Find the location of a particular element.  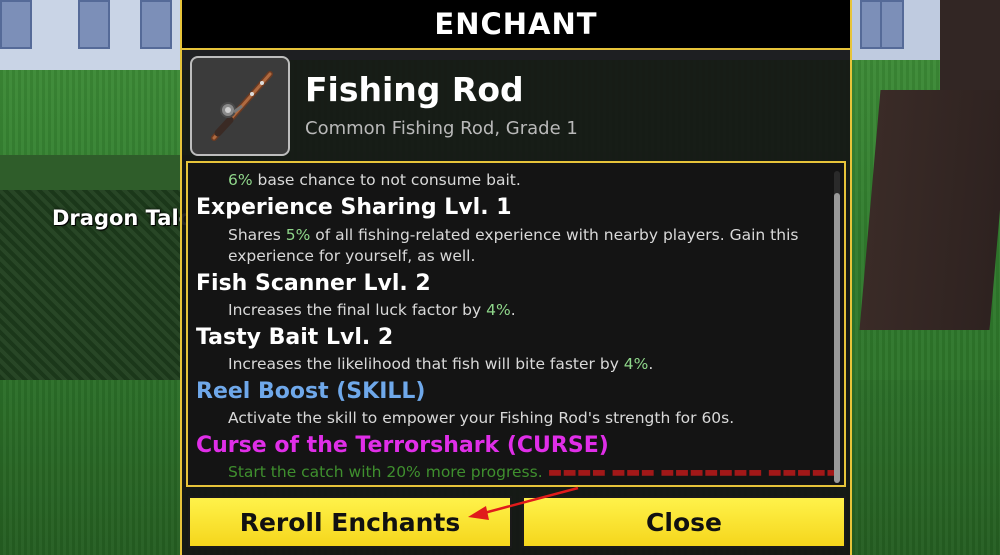

building-left is located at coordinates (100, 35).